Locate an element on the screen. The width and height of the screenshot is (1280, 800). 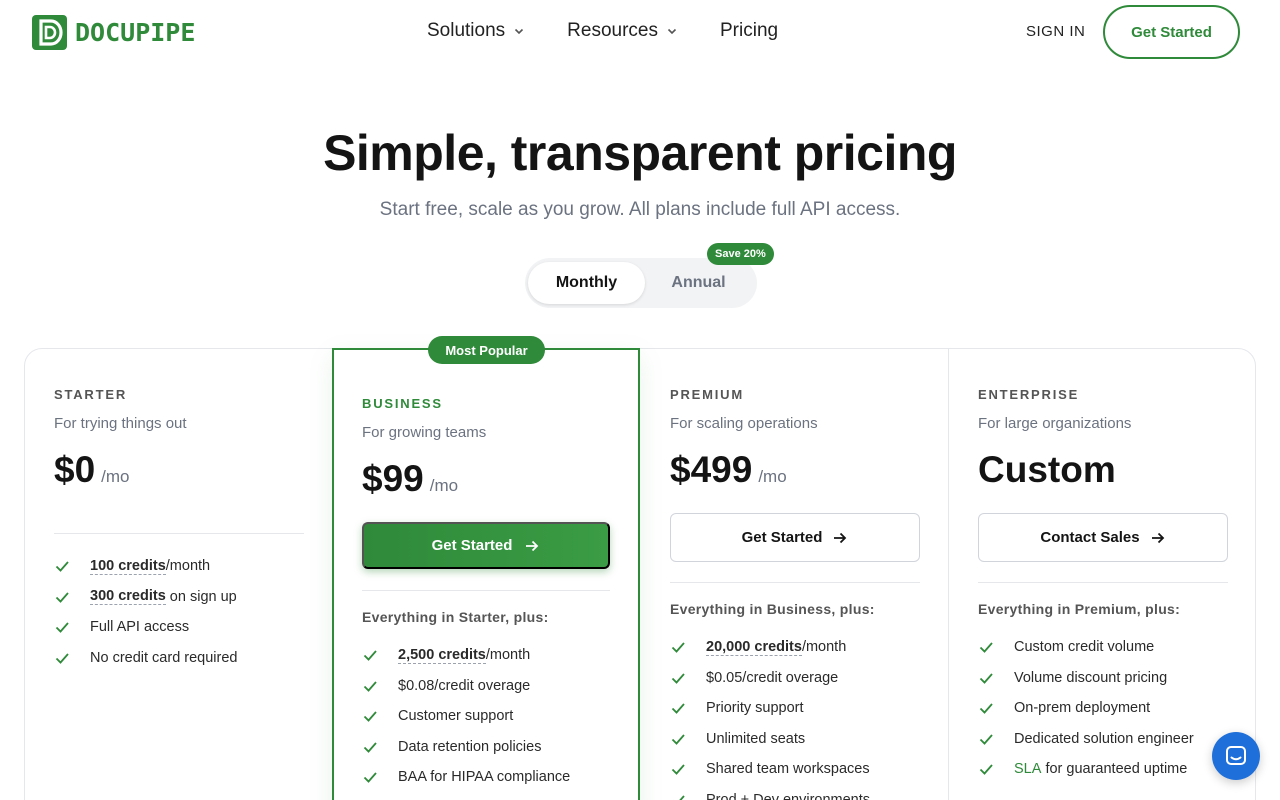
feature-item: Unlimited seats is located at coordinates (770, 739).